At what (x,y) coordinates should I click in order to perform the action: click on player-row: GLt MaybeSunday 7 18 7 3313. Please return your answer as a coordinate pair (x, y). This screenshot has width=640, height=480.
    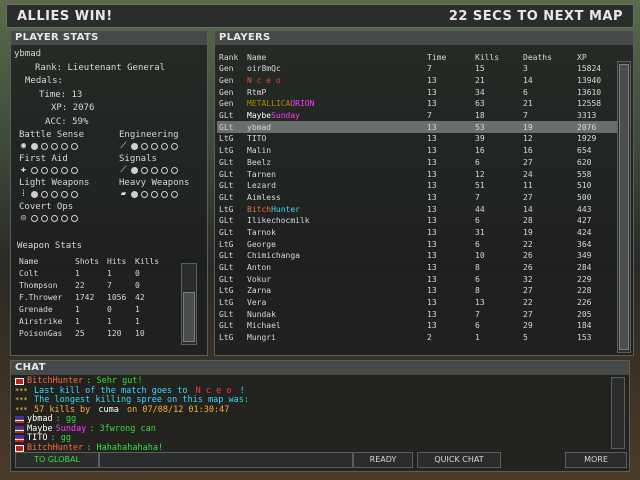
    Looking at the image, I should click on (417, 116).